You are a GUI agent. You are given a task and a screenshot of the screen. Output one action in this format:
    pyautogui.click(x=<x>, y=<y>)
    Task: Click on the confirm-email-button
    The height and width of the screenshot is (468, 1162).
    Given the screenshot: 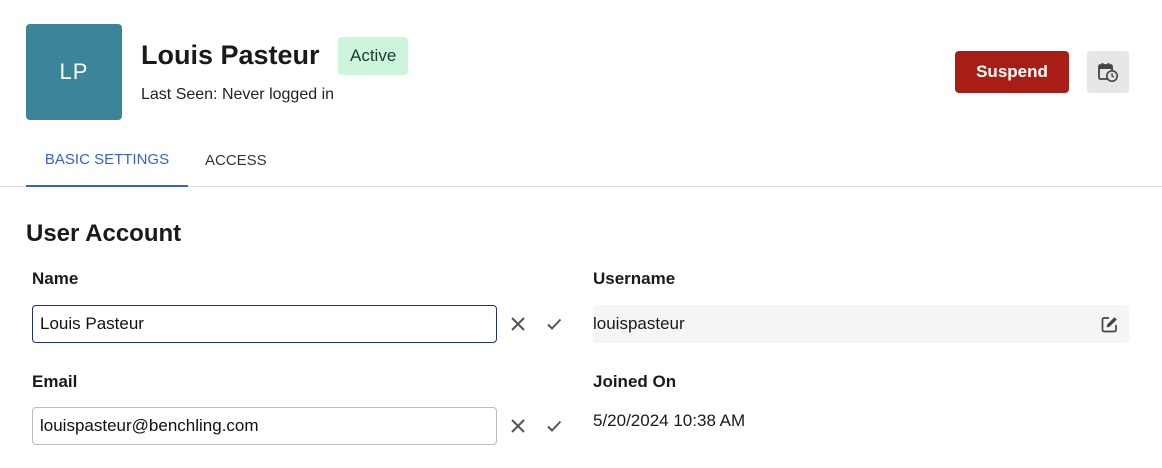 What is the action you would take?
    pyautogui.click(x=554, y=426)
    